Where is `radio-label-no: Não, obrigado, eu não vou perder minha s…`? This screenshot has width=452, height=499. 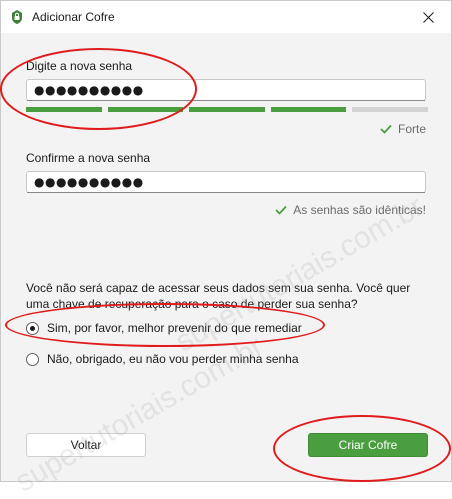
radio-label-no: Não, obrigado, eu não vou perder minha s… is located at coordinates (173, 359).